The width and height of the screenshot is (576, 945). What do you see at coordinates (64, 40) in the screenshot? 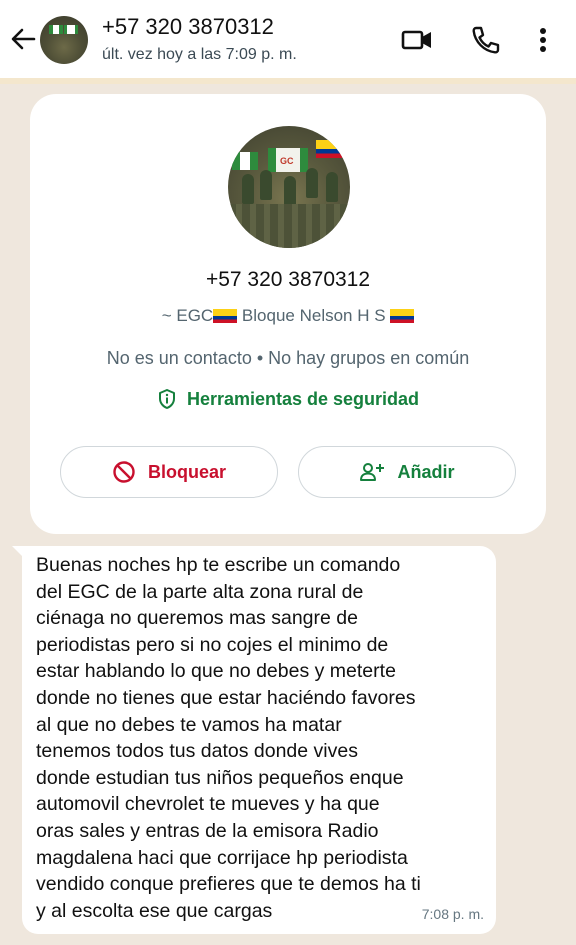
I see `contact-avatar` at bounding box center [64, 40].